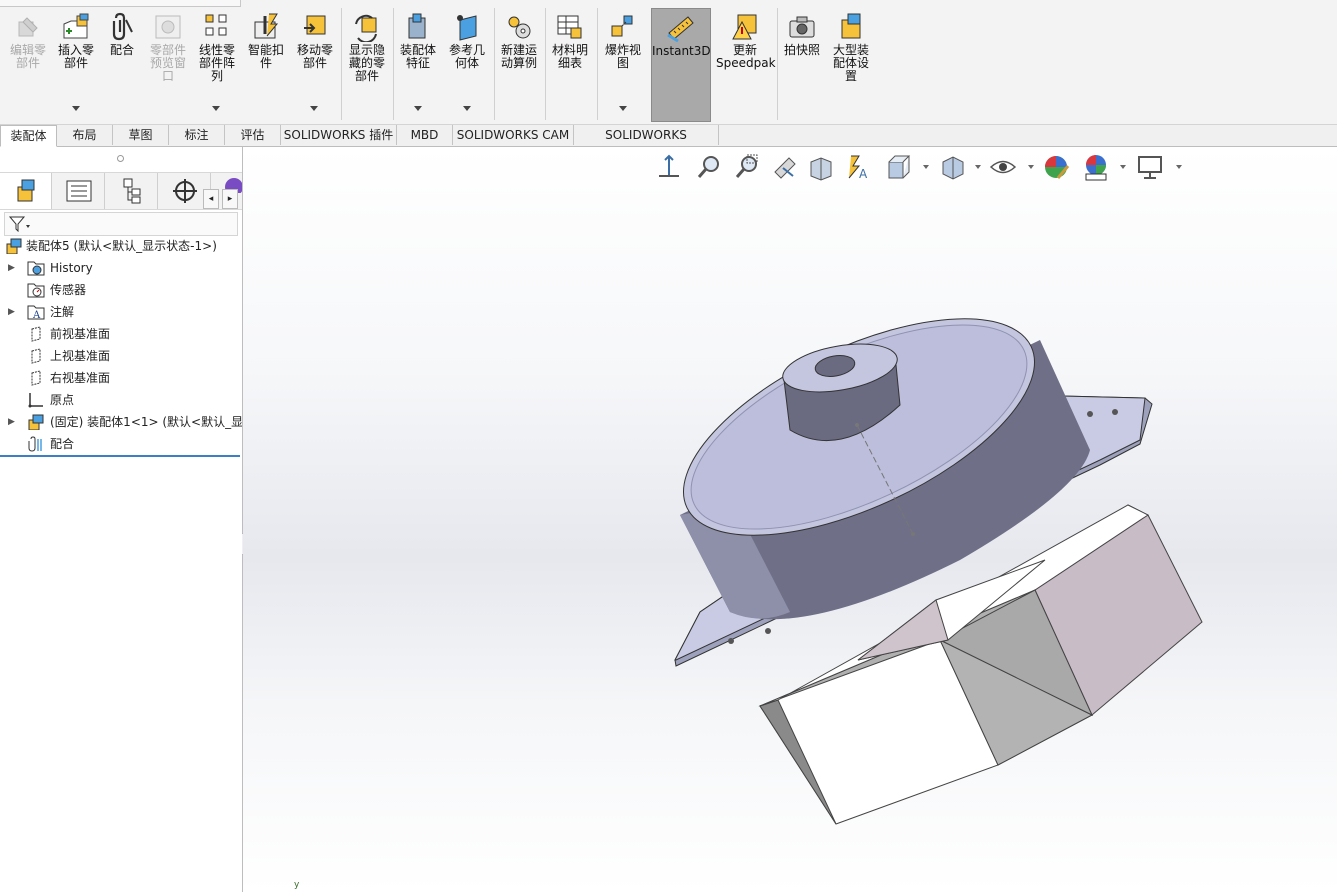 The image size is (1337, 892). I want to click on paperclip-icon, so click(122, 26).